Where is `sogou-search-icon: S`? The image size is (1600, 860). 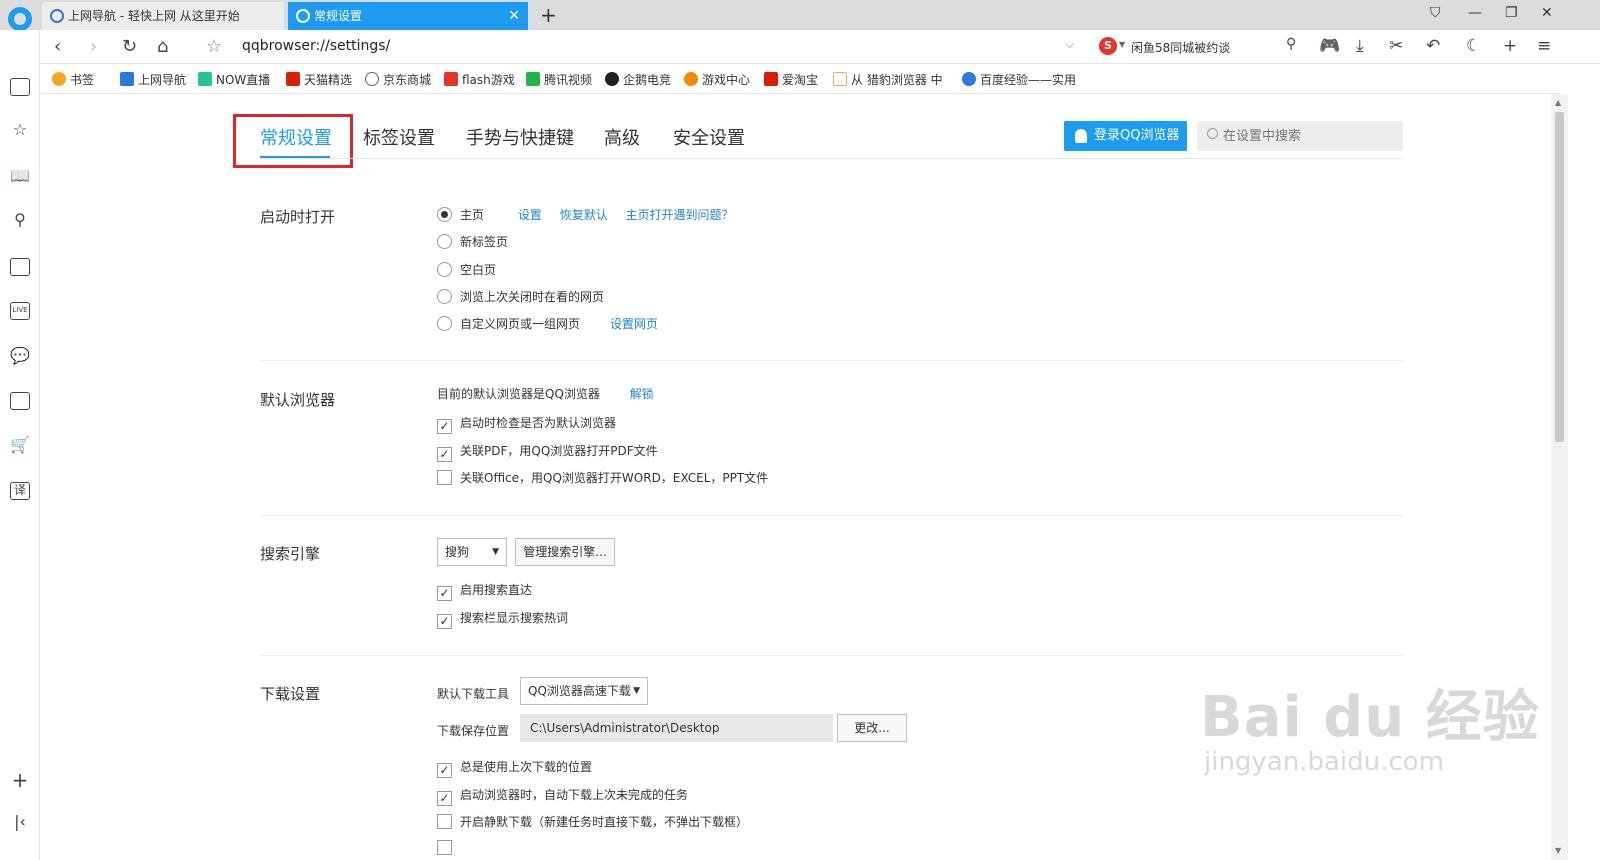
sogou-search-icon: S is located at coordinates (1108, 46).